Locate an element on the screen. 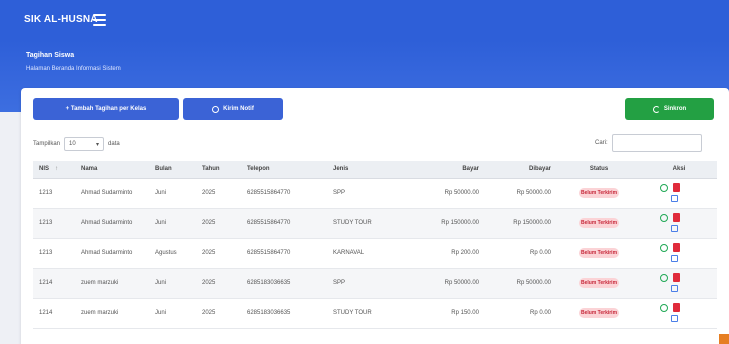  cell-bulan: Agustus is located at coordinates (172, 253).